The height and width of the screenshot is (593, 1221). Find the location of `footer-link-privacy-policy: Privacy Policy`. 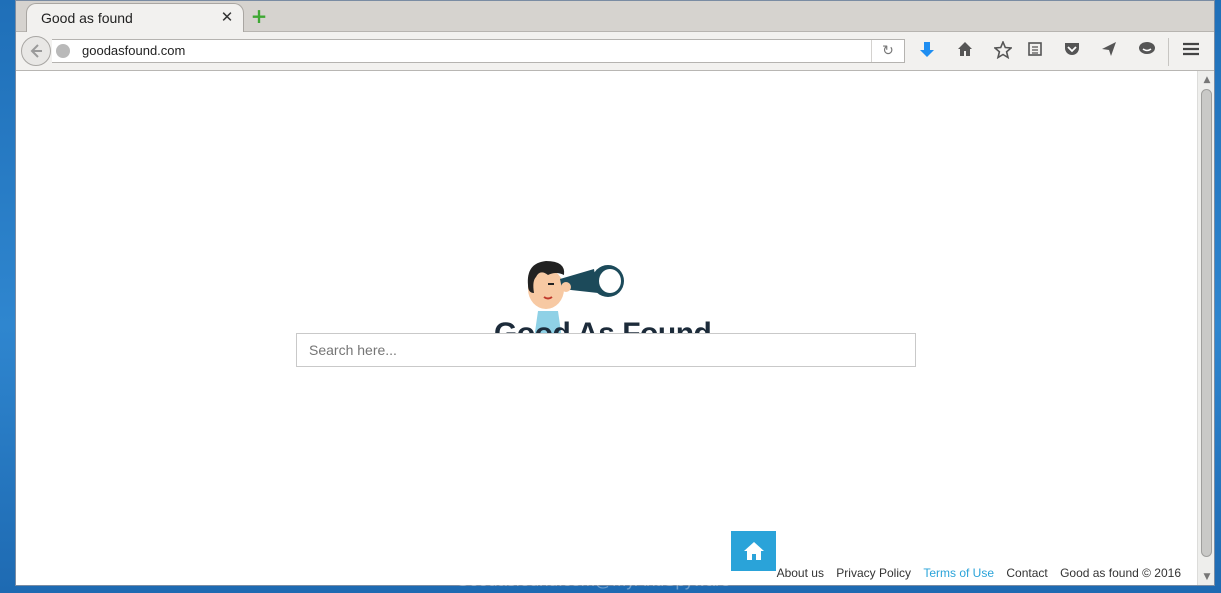

footer-link-privacy-policy: Privacy Policy is located at coordinates (873, 573).